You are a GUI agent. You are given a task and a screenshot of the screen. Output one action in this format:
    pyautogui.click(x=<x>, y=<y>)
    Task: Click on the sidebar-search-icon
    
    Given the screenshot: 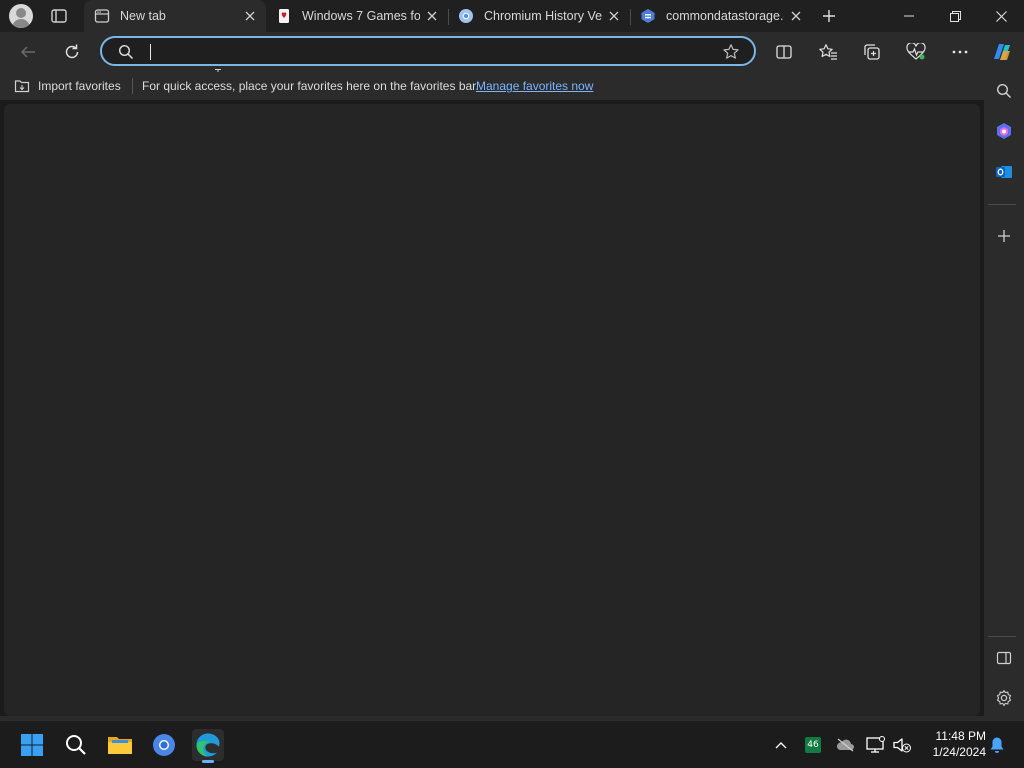 What is the action you would take?
    pyautogui.click(x=1004, y=91)
    